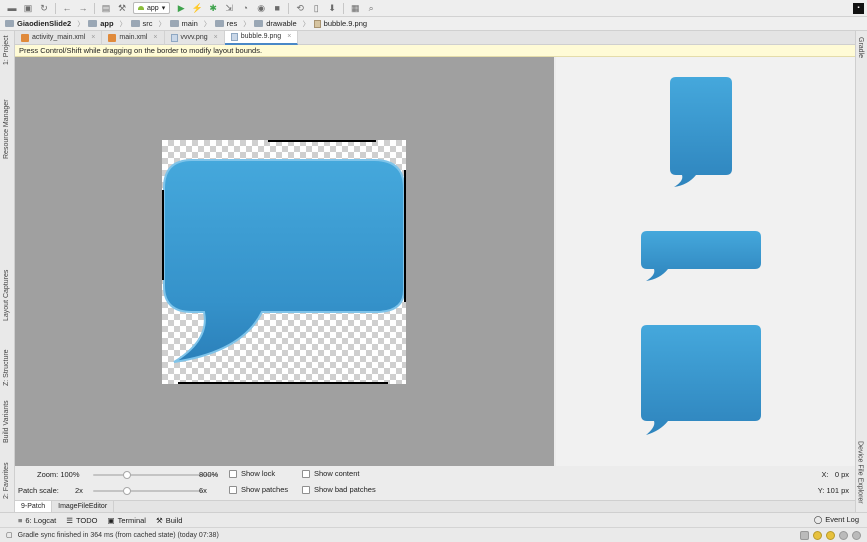 The width and height of the screenshot is (867, 542). Describe the element at coordinates (101, 23) in the screenshot. I see `breadcrumb-app: app` at that location.